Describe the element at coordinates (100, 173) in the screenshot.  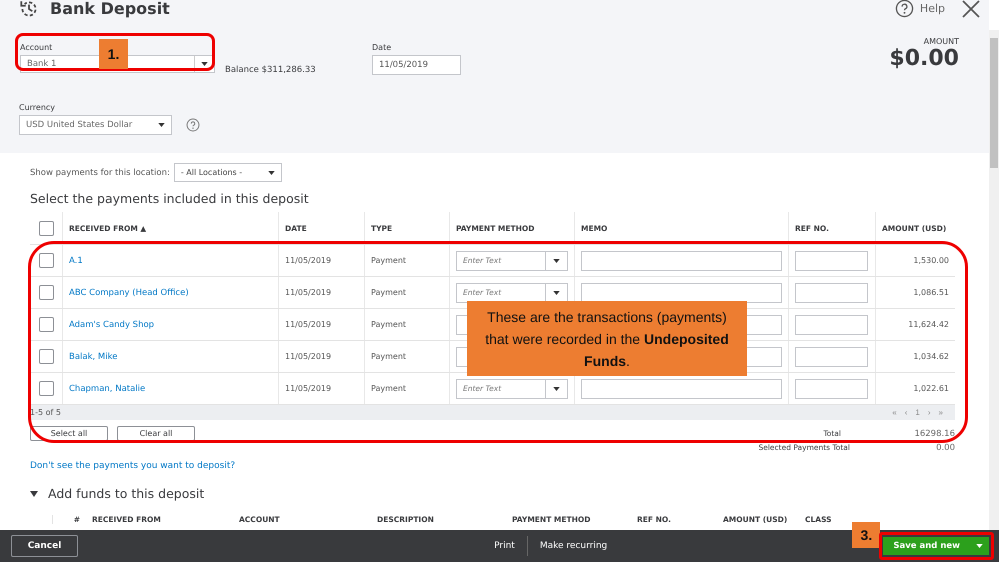
I see `location-label: Show payments for this location:` at that location.